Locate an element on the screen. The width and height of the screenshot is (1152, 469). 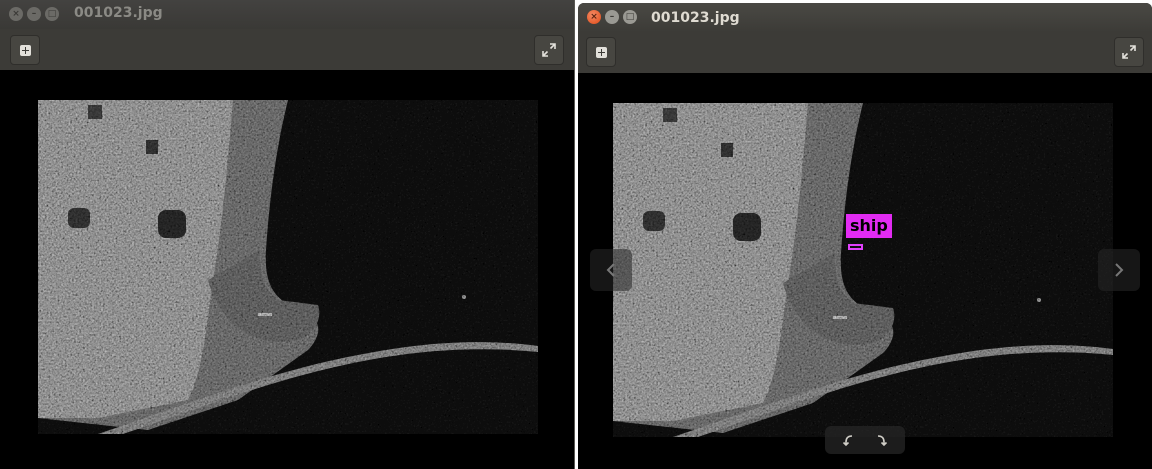
chevron-right-icon is located at coordinates (1119, 270).